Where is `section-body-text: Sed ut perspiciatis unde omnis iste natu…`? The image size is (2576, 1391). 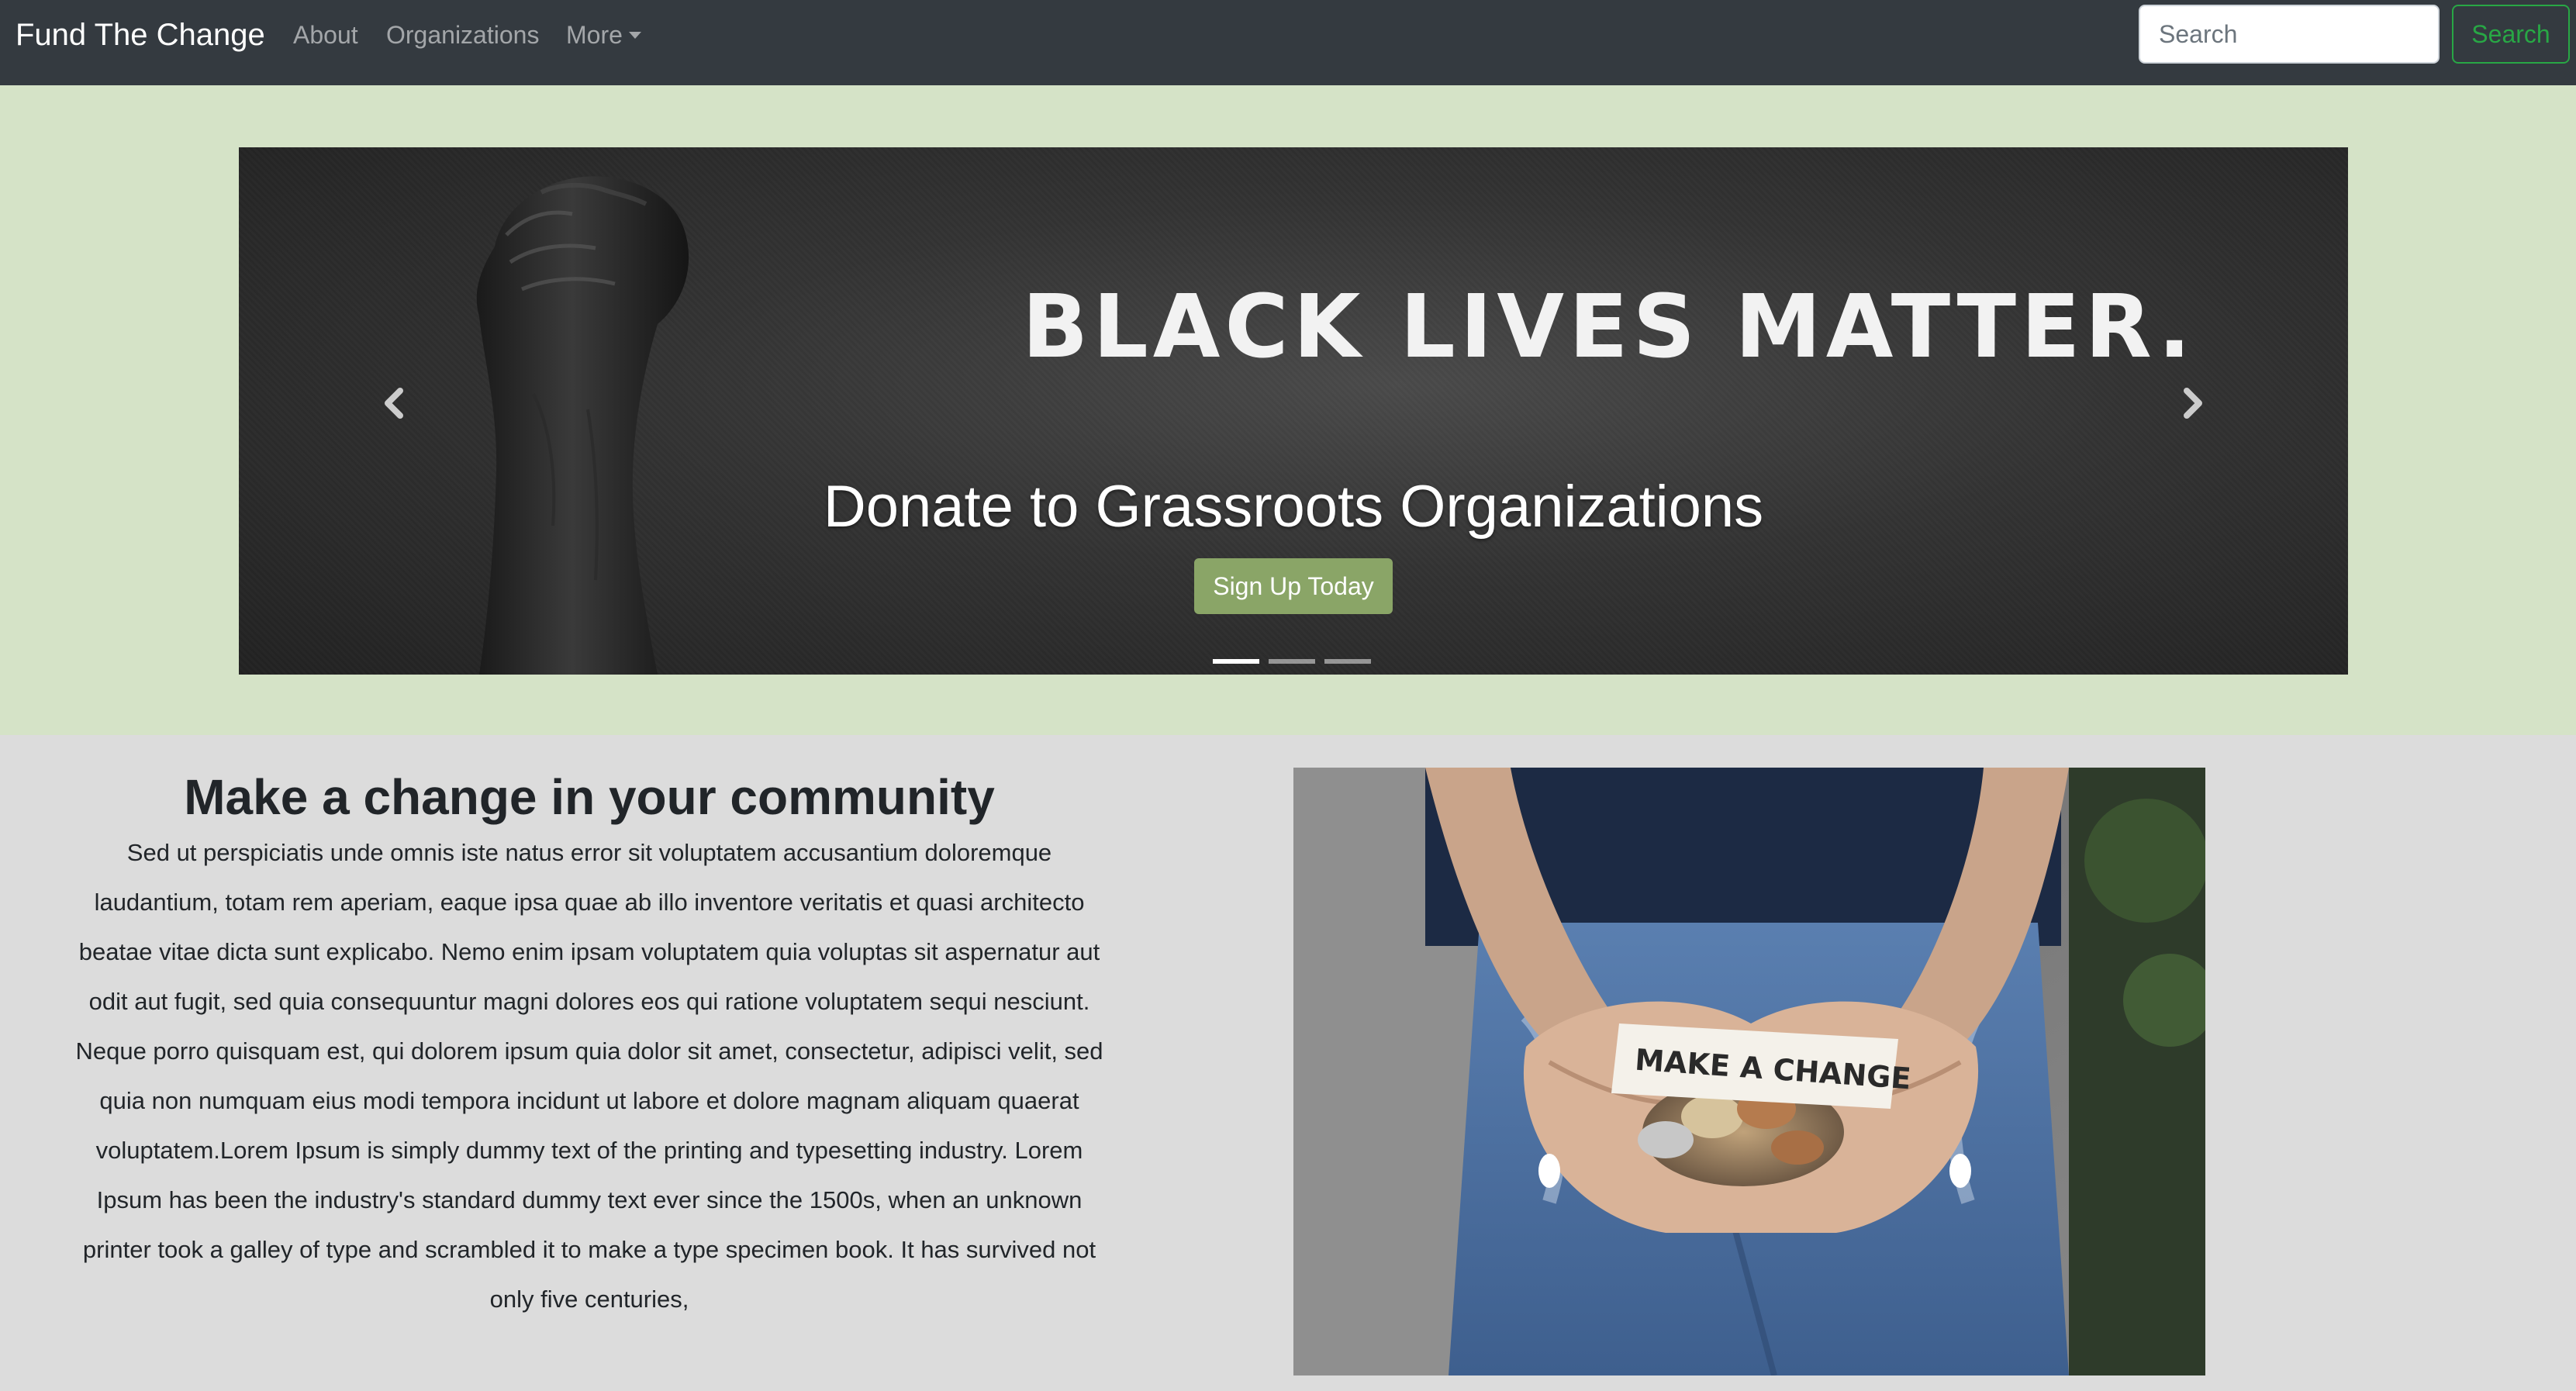 section-body-text: Sed ut perspiciatis unde omnis iste natu… is located at coordinates (589, 1076).